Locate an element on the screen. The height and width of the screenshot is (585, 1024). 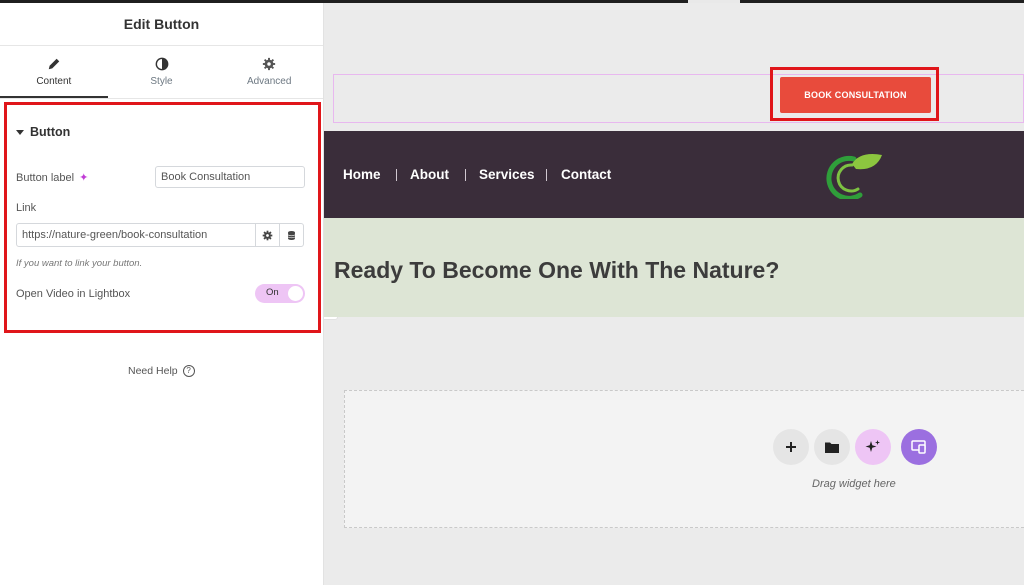
dynamic-tags-button is located at coordinates (291, 235).